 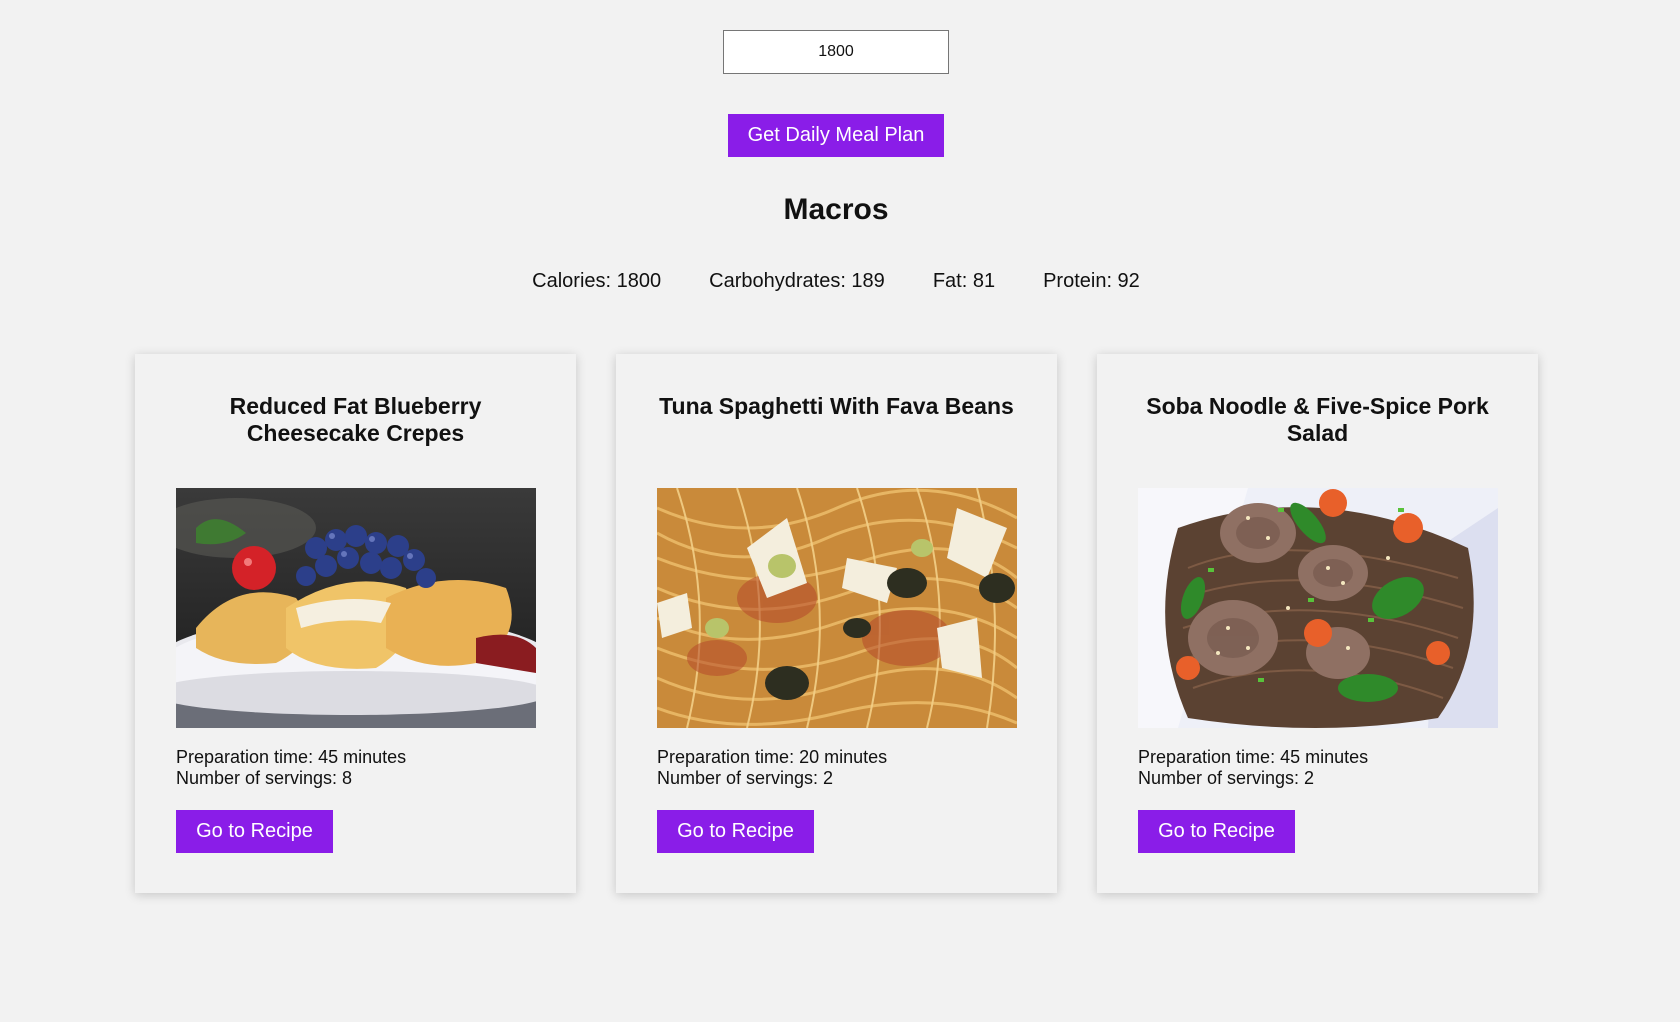 I want to click on calorie-input, so click(x=836, y=52).